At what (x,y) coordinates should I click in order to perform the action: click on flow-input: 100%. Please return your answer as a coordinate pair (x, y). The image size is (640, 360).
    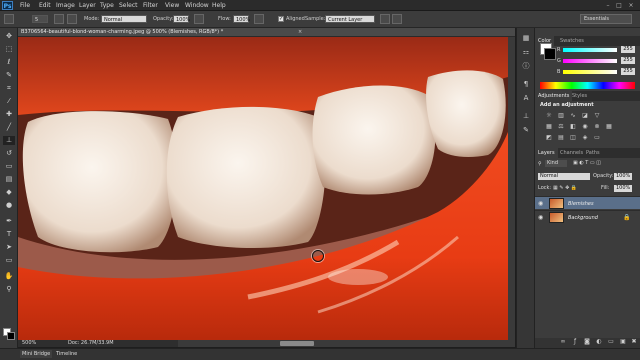
    Looking at the image, I should click on (241, 19).